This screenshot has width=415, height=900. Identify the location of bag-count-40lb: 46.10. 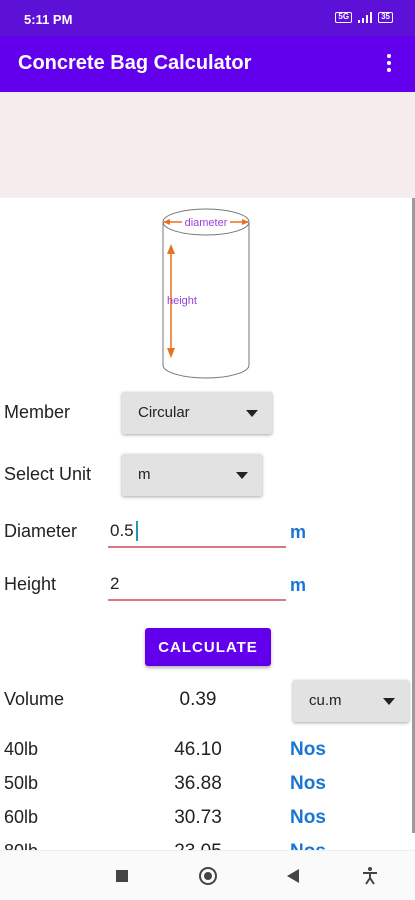
(198, 749).